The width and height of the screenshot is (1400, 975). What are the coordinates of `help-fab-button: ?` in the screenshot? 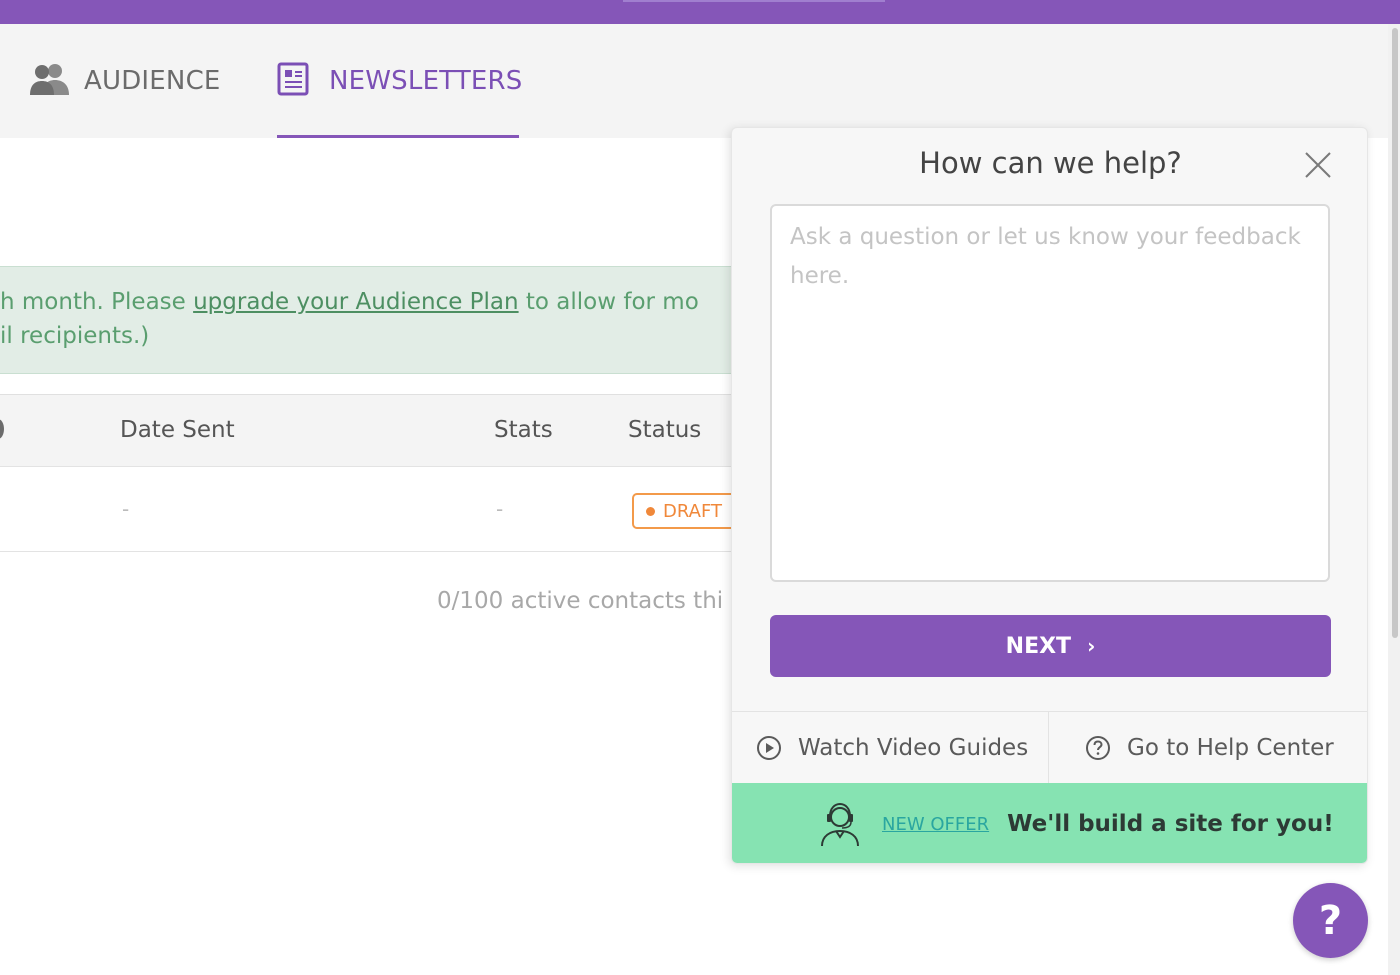 It's located at (1330, 920).